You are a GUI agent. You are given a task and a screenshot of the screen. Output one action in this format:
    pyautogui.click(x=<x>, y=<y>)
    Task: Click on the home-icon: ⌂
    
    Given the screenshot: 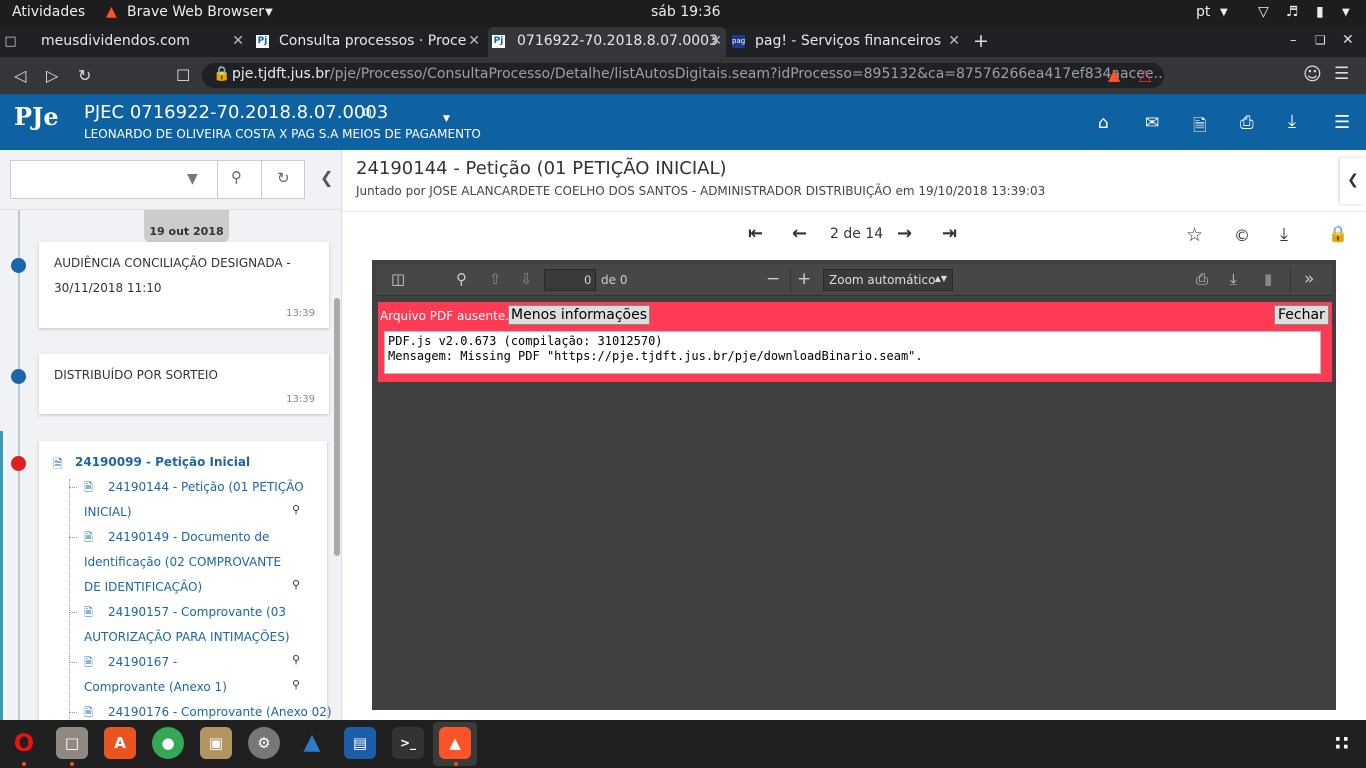 What is the action you would take?
    pyautogui.click(x=1103, y=123)
    